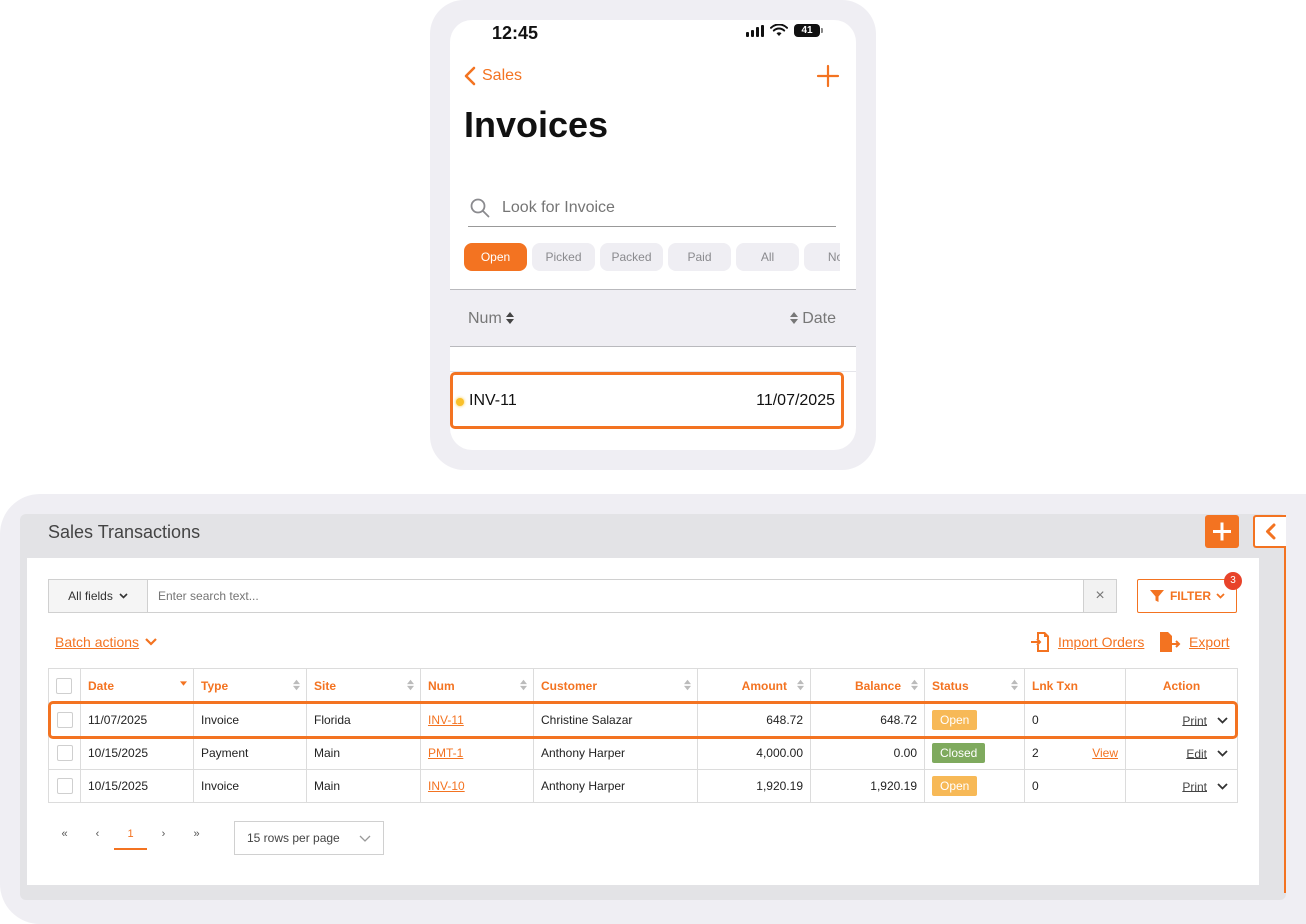  I want to click on num-link: INV-11, so click(446, 720).